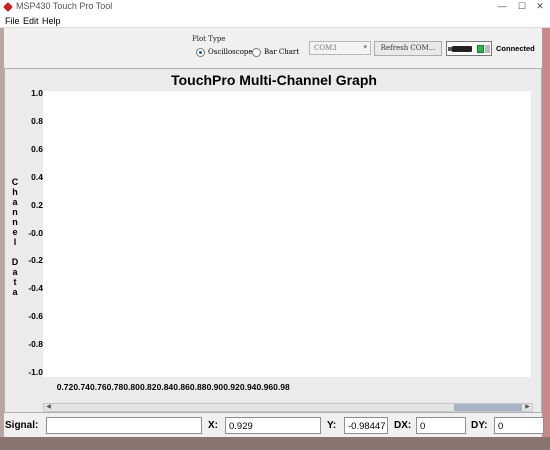 This screenshot has width=550, height=450. I want to click on window-title: MSP430 Touch Pro Tool, so click(64, 6).